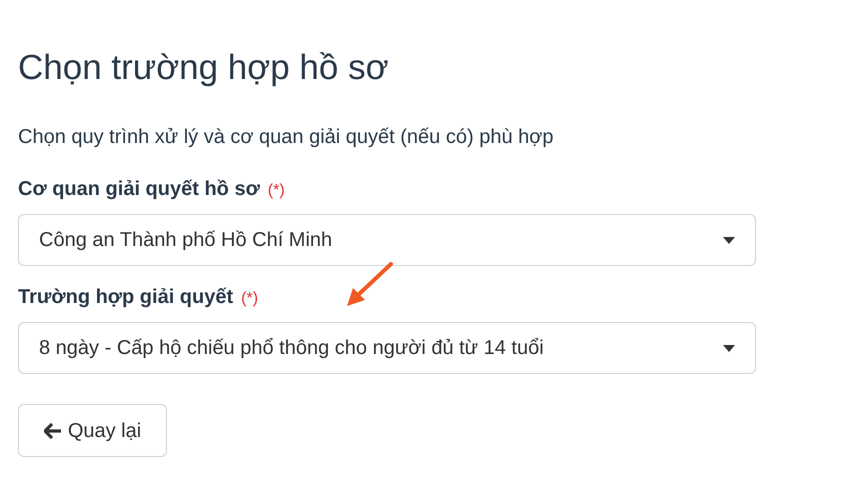 The width and height of the screenshot is (850, 489). I want to click on field-label: Trường hợp giải quyết, so click(126, 297).